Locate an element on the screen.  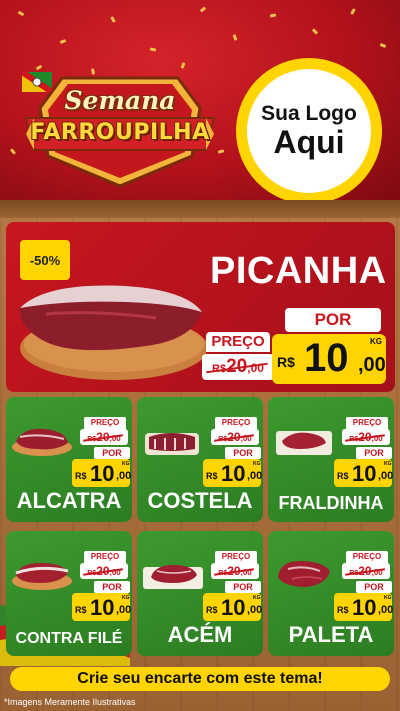
logo-text-line2: Aqui is located at coordinates (309, 141).